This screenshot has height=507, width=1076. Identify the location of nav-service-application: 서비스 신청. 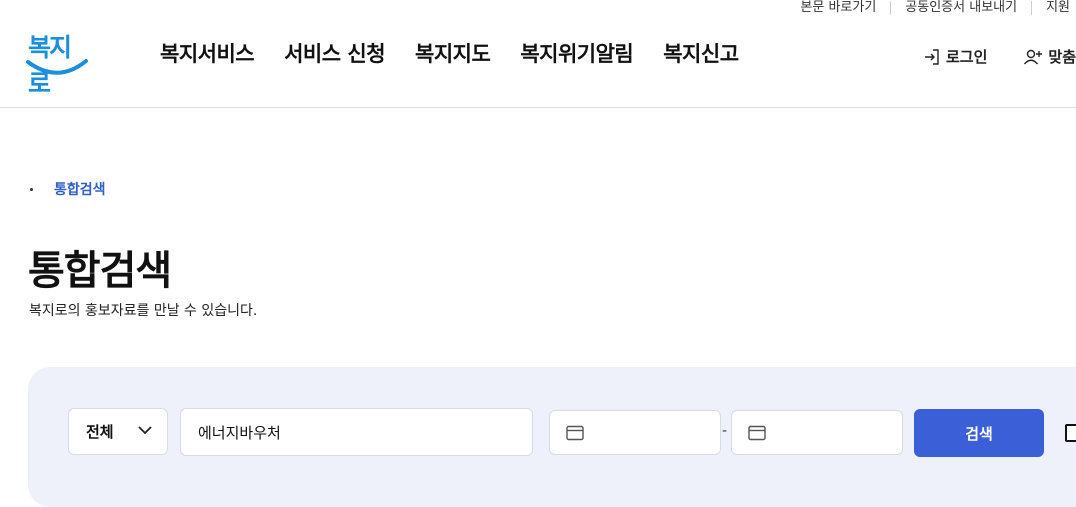
(334, 53).